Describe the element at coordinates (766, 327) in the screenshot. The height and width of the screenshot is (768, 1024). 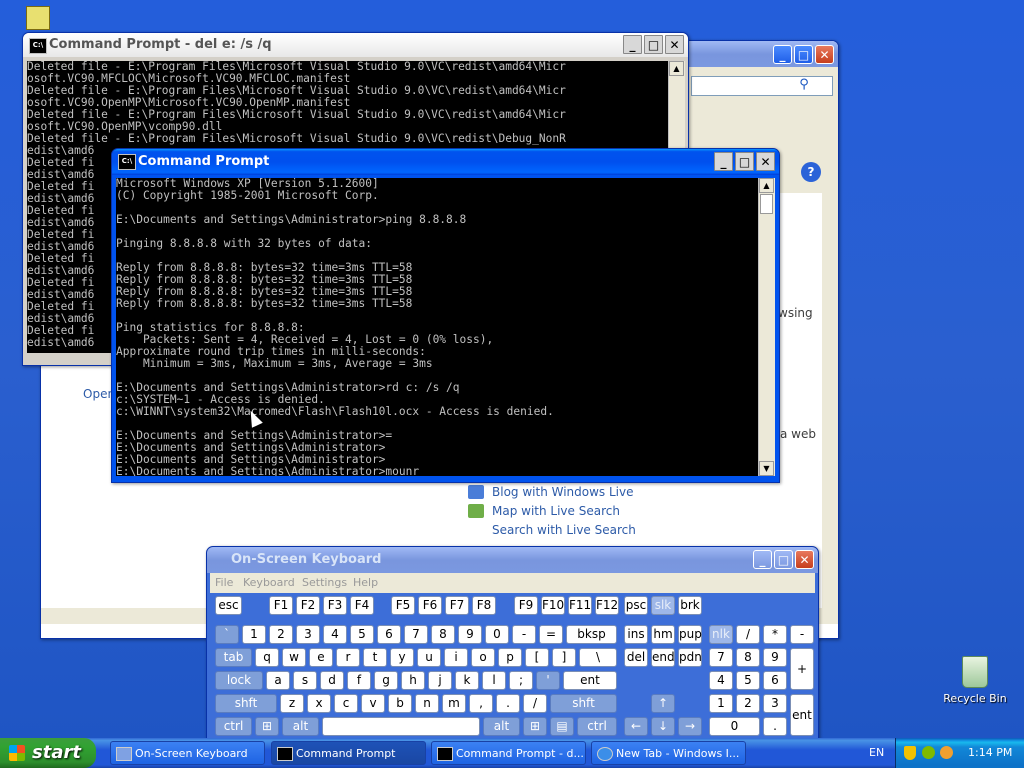
I see `cmd-main-scrollbar: ▲ ▼` at that location.